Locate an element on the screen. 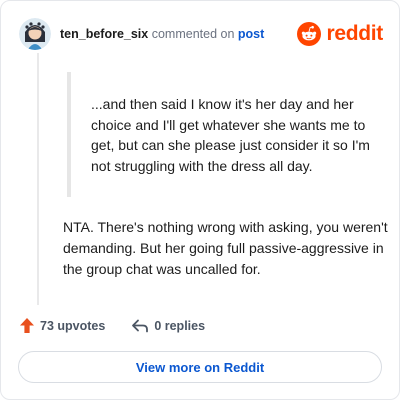 The height and width of the screenshot is (400, 400). reddit-brand: reddit is located at coordinates (340, 34).